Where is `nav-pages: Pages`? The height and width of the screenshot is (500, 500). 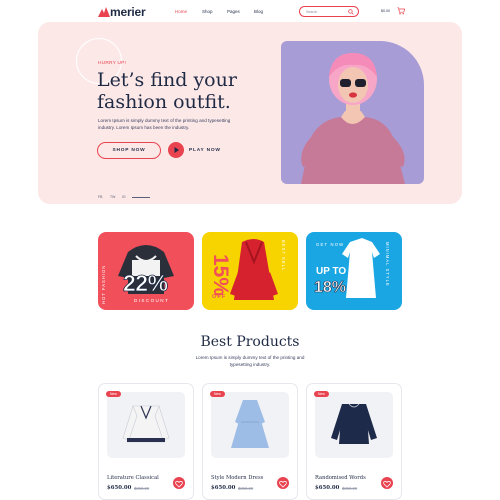
nav-pages: Pages is located at coordinates (233, 11).